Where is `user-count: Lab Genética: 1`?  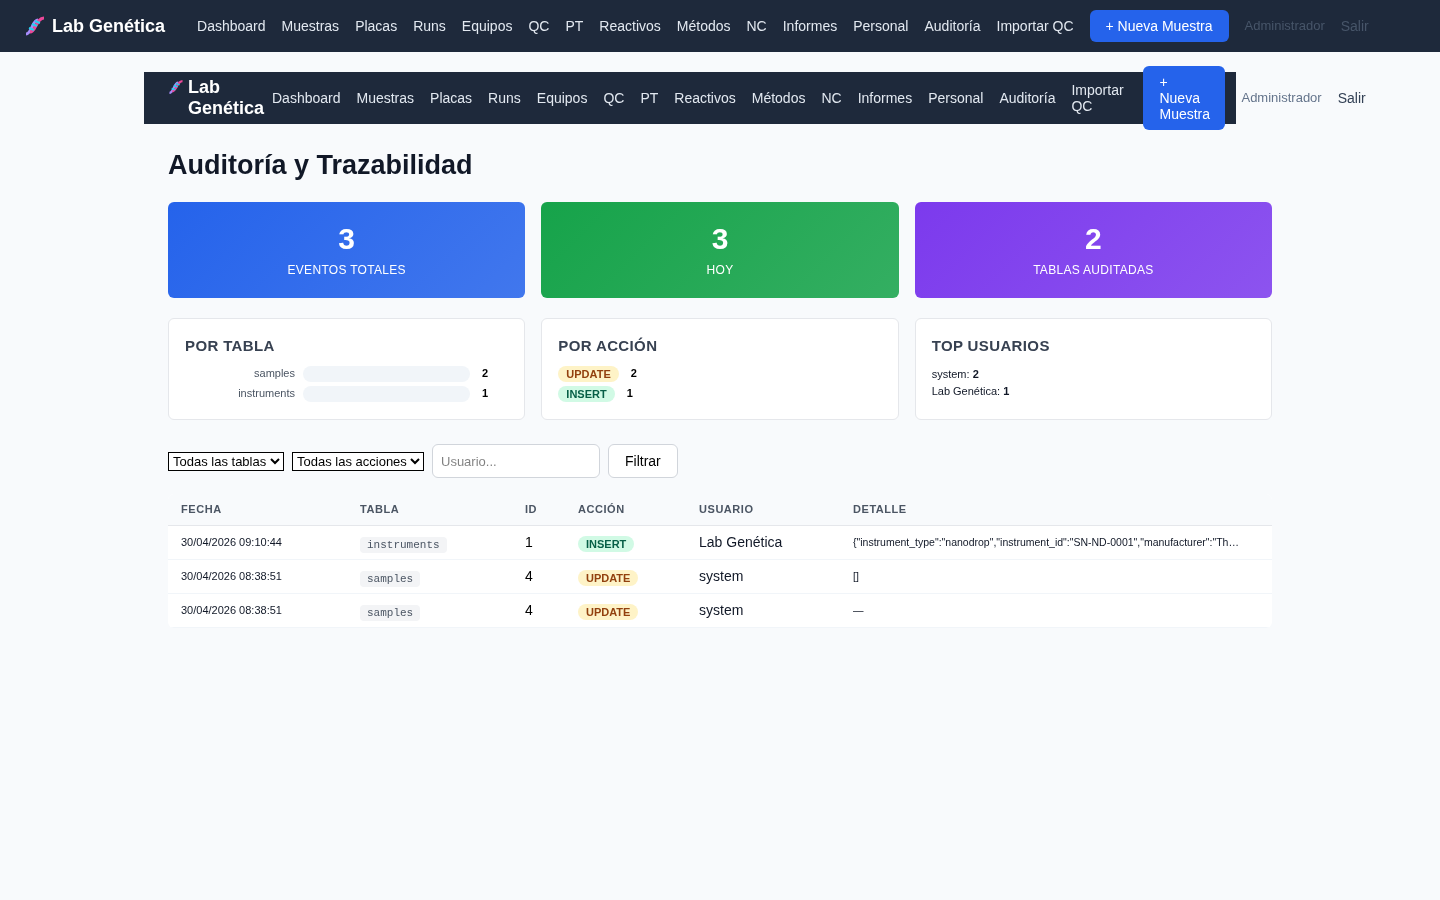
user-count: Lab Genética: 1 is located at coordinates (971, 391).